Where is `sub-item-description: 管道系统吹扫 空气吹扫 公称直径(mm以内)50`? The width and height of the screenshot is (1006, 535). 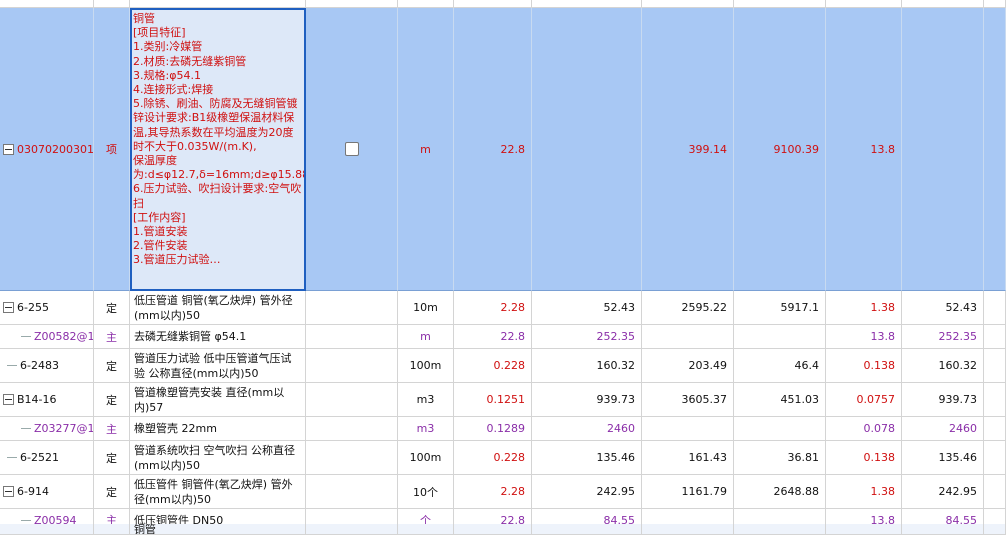 sub-item-description: 管道系统吹扫 空气吹扫 公称直径(mm以内)50 is located at coordinates (218, 458).